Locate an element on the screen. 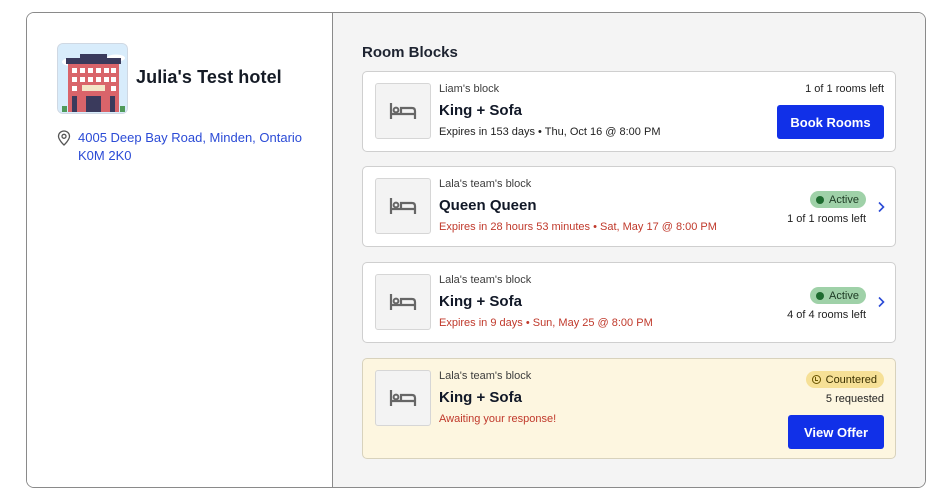 The image size is (938, 501). status-badge: Countered is located at coordinates (844, 379).